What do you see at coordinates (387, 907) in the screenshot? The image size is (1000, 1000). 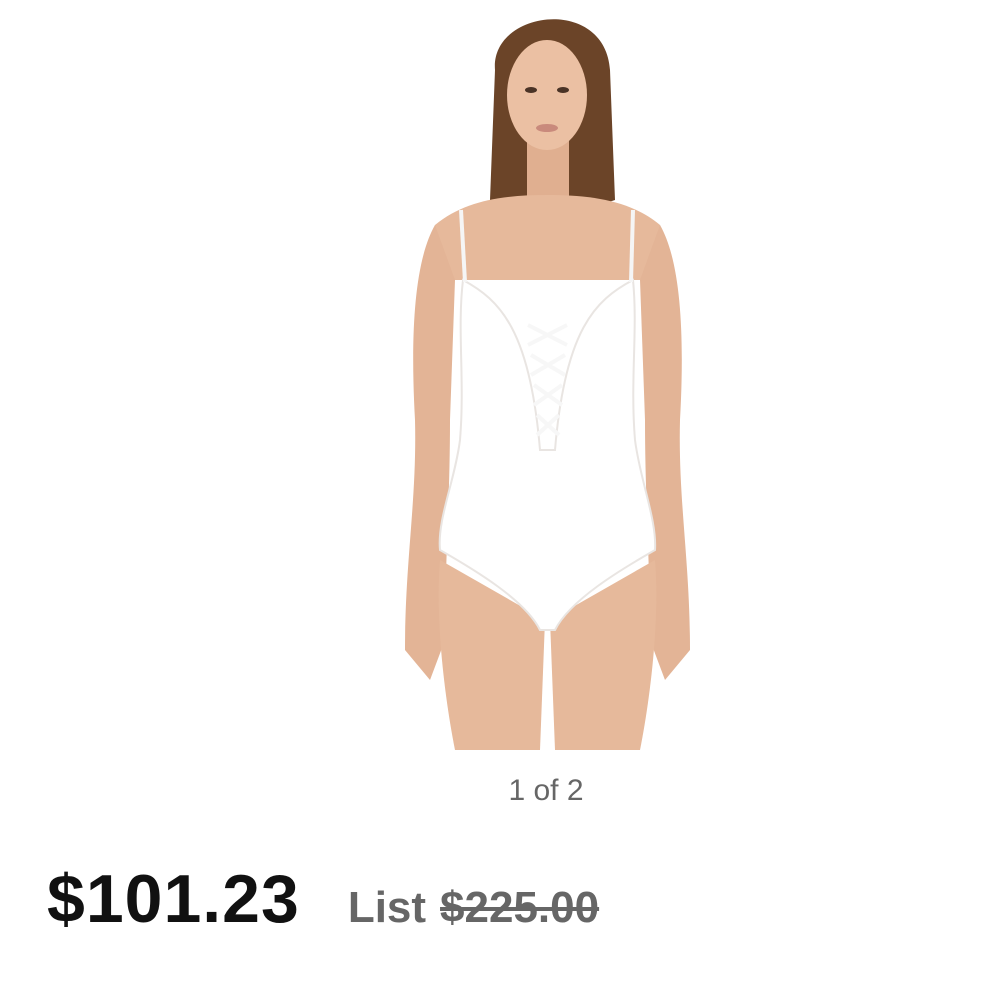 I see `list-price-label: List` at bounding box center [387, 907].